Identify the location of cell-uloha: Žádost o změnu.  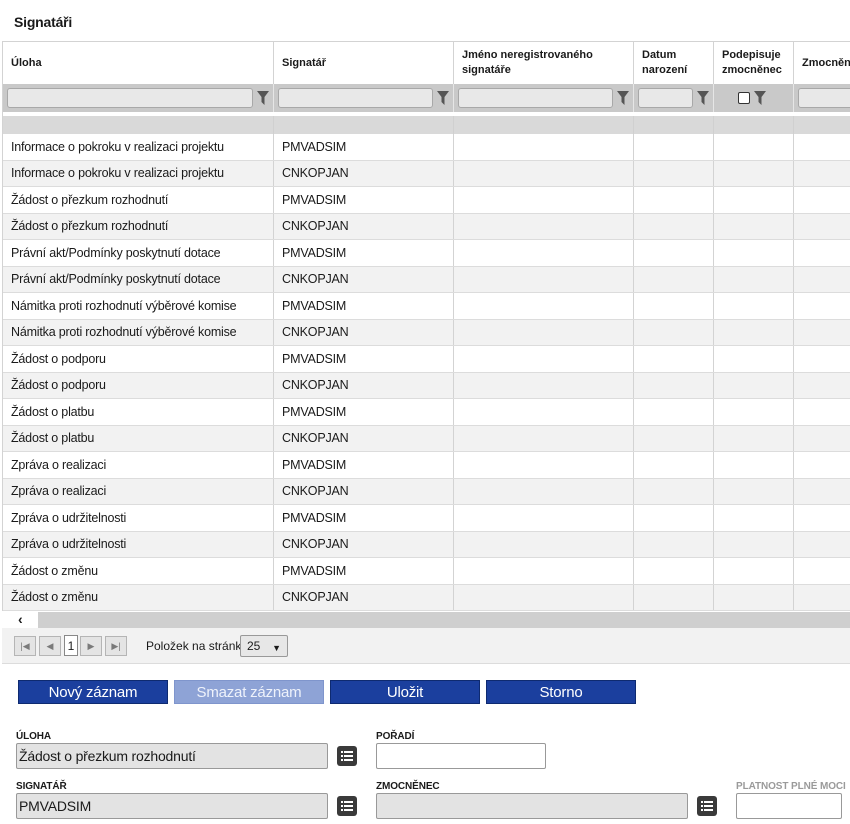
(138, 597).